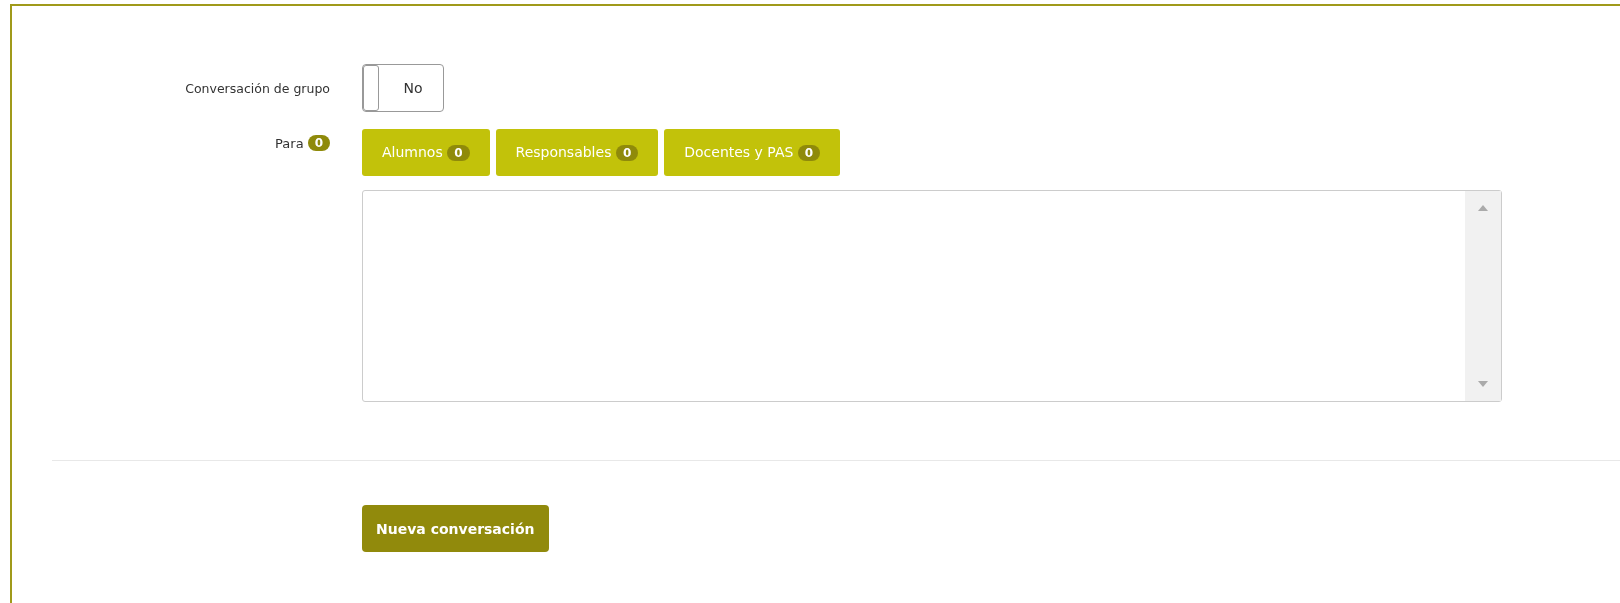  What do you see at coordinates (426, 152) in the screenshot?
I see `recipient-tab: Alumnos 0` at bounding box center [426, 152].